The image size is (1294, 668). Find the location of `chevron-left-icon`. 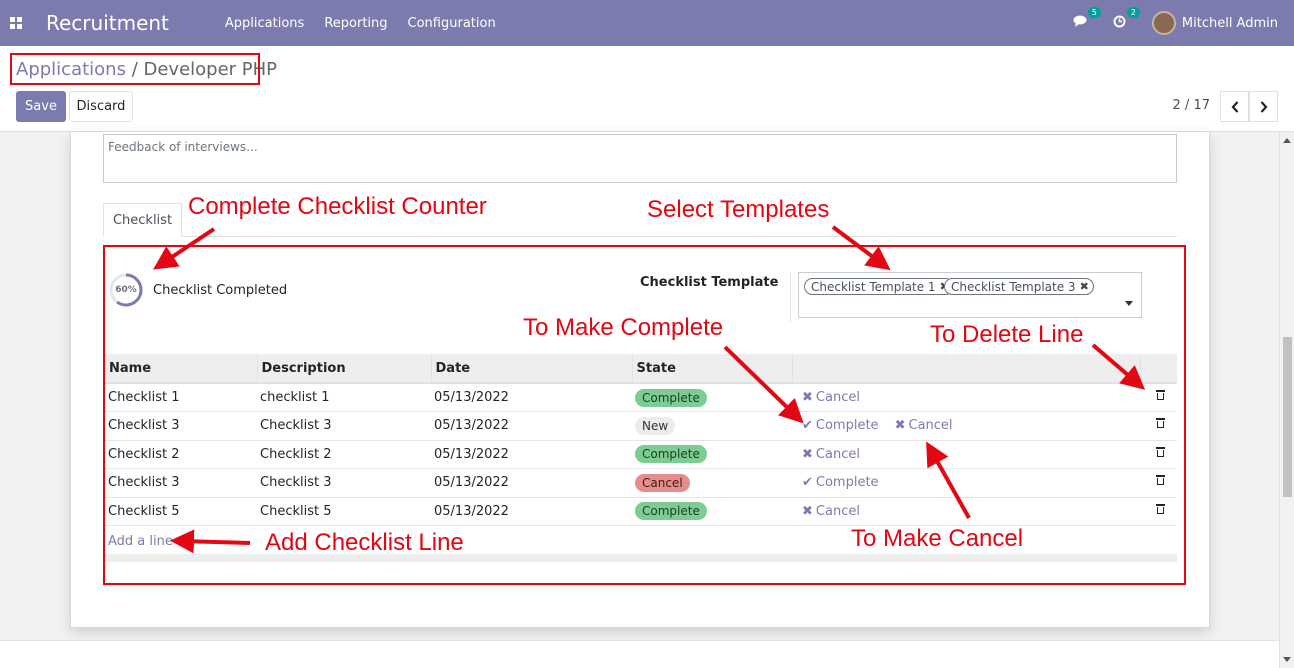

chevron-left-icon is located at coordinates (1234, 106).